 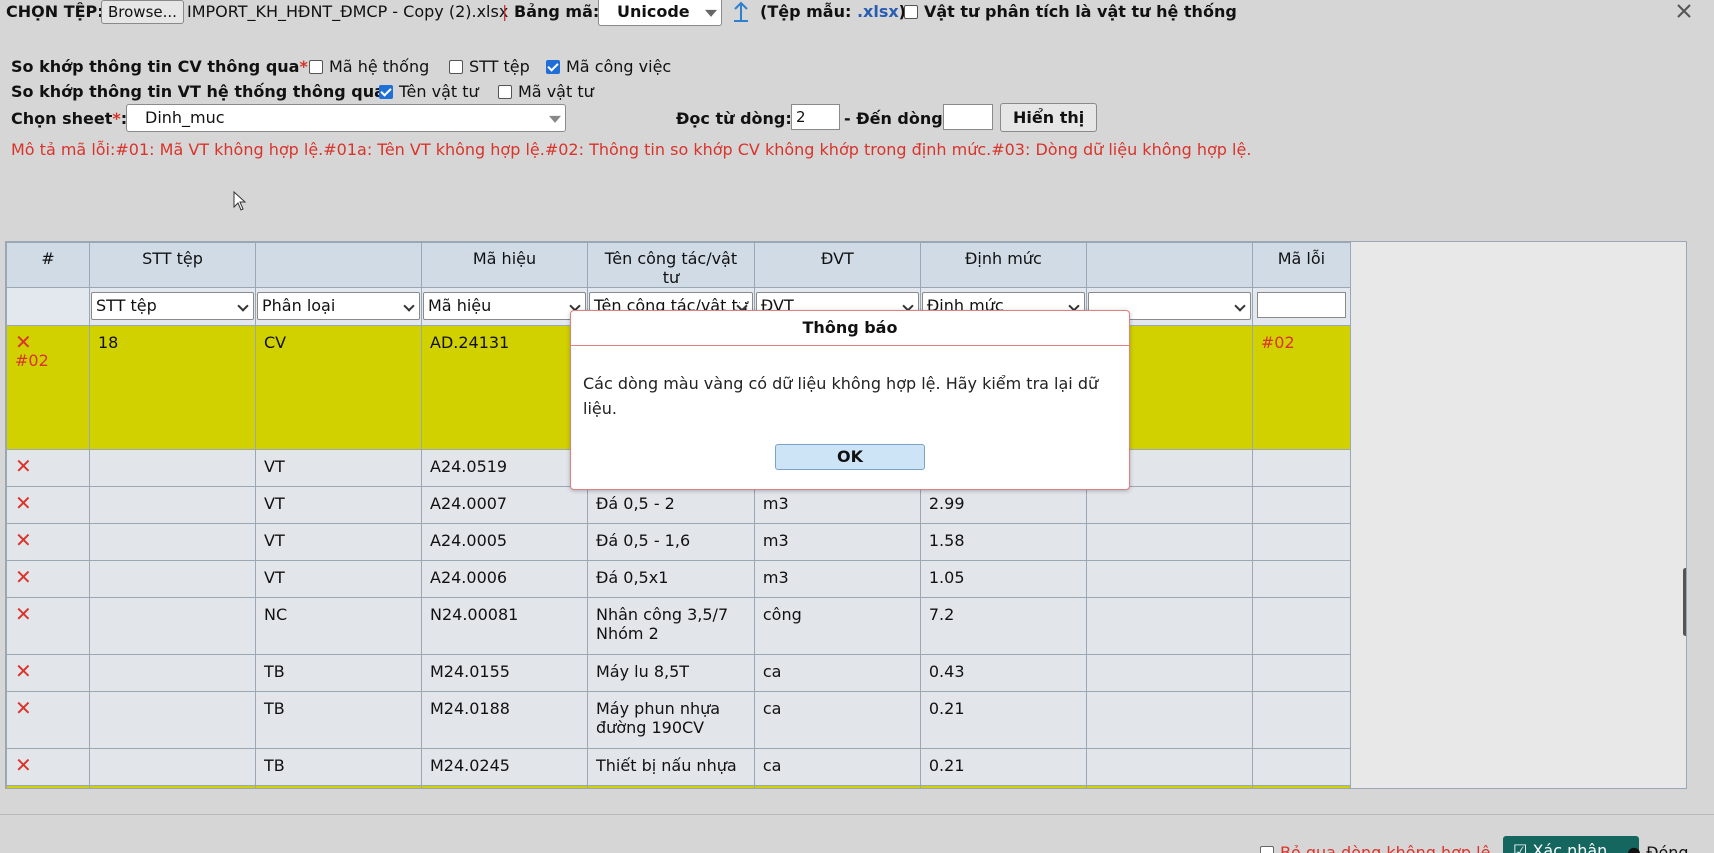 I want to click on vertical-scrollbar, so click(x=1684, y=602).